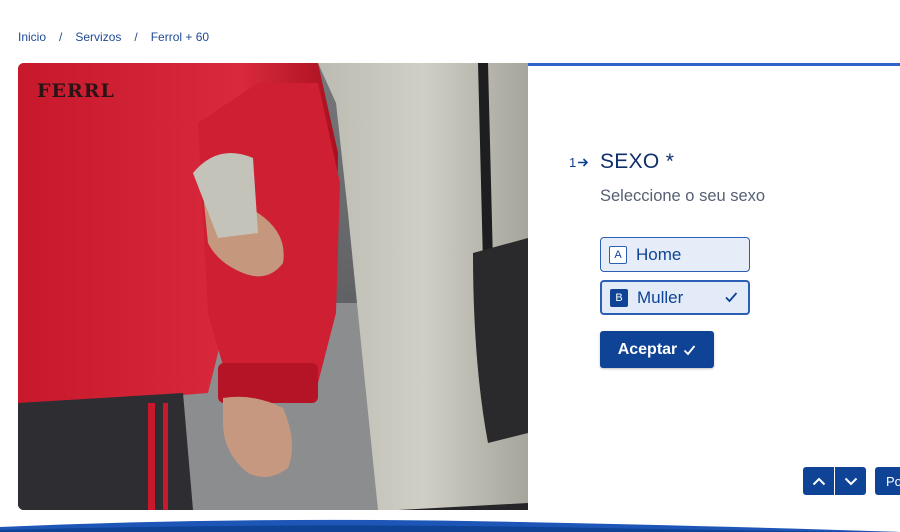 The image size is (900, 532). Describe the element at coordinates (32, 37) in the screenshot. I see `breadcrumb-inicio: Inicio` at that location.